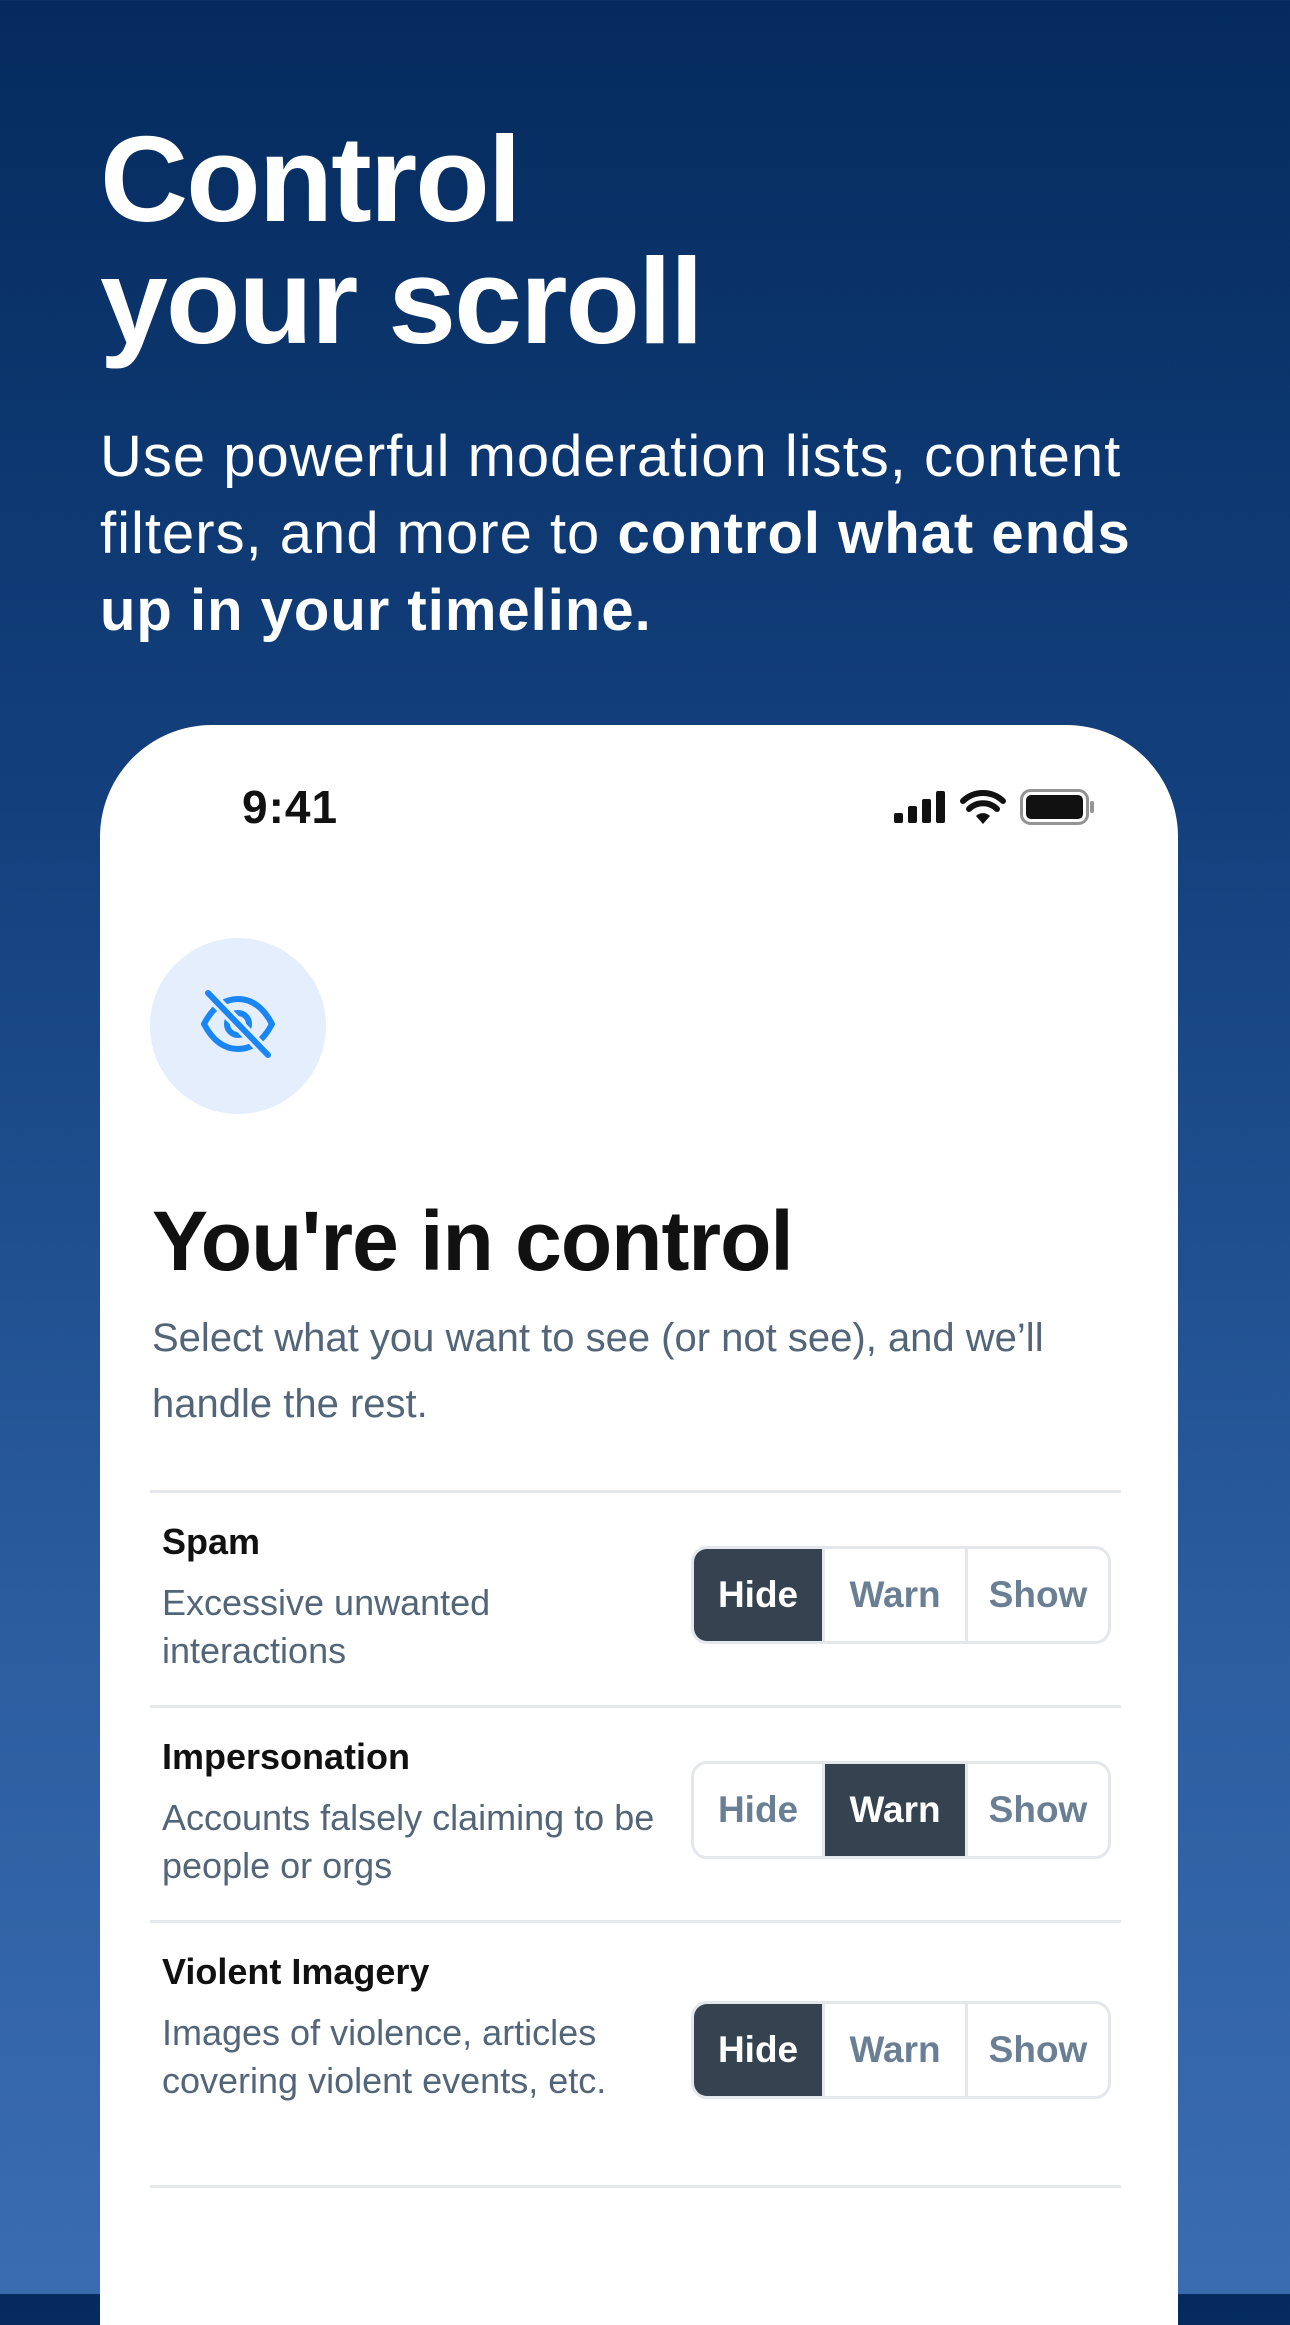 This screenshot has height=2325, width=1290. I want to click on eye-slash-icon-container, so click(238, 1026).